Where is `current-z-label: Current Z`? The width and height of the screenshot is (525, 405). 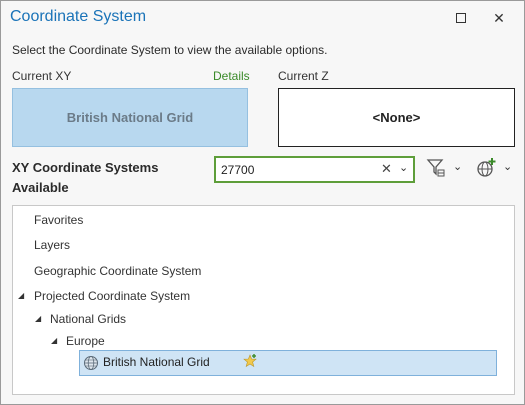 current-z-label: Current Z is located at coordinates (303, 76).